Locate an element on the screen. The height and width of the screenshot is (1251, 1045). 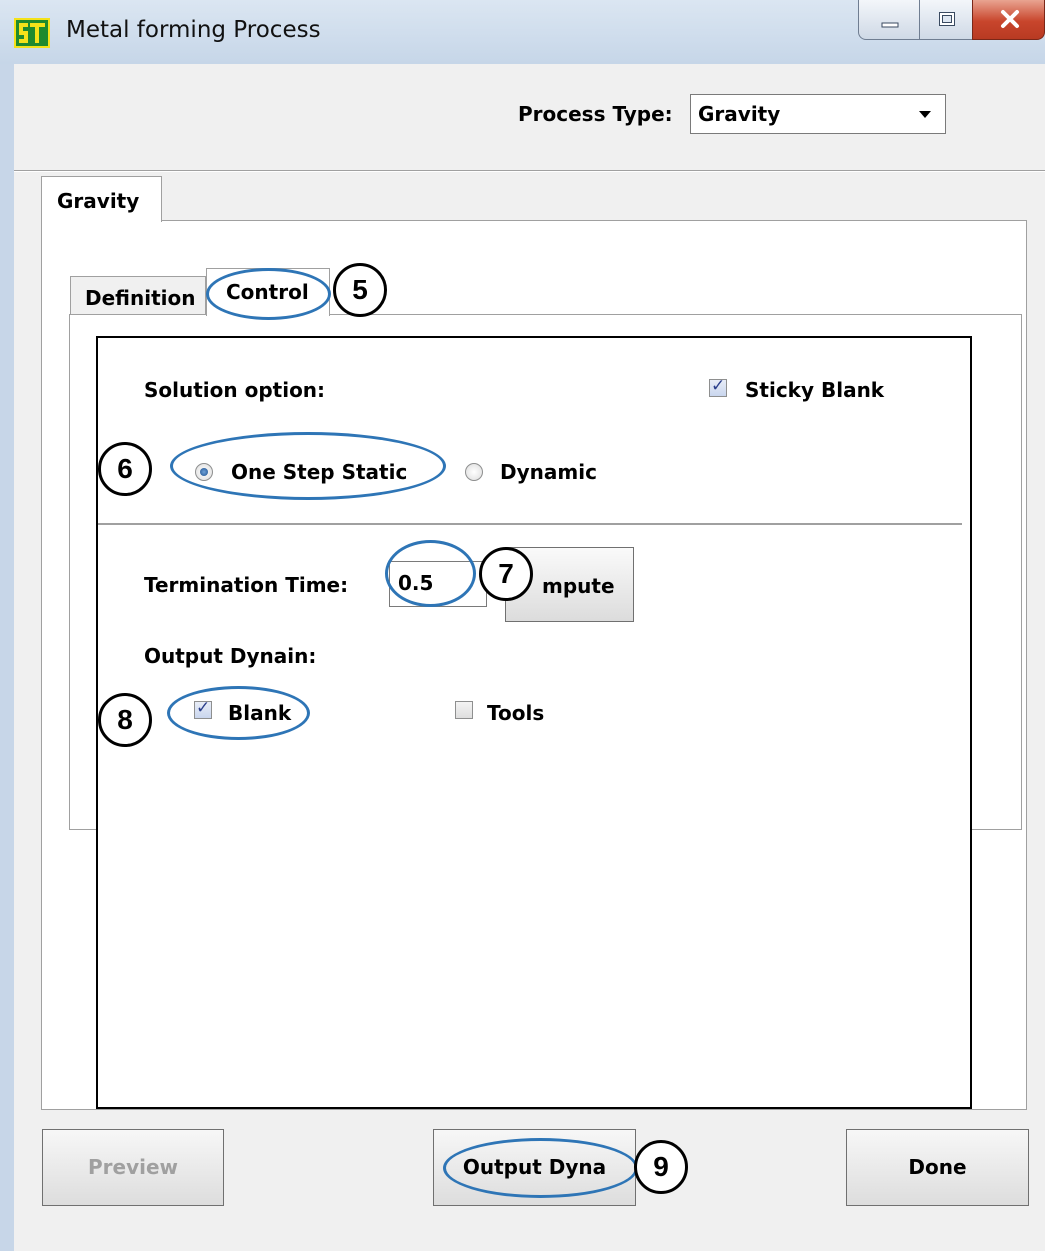
termination-time-label: Termination Time: is located at coordinates (246, 585).